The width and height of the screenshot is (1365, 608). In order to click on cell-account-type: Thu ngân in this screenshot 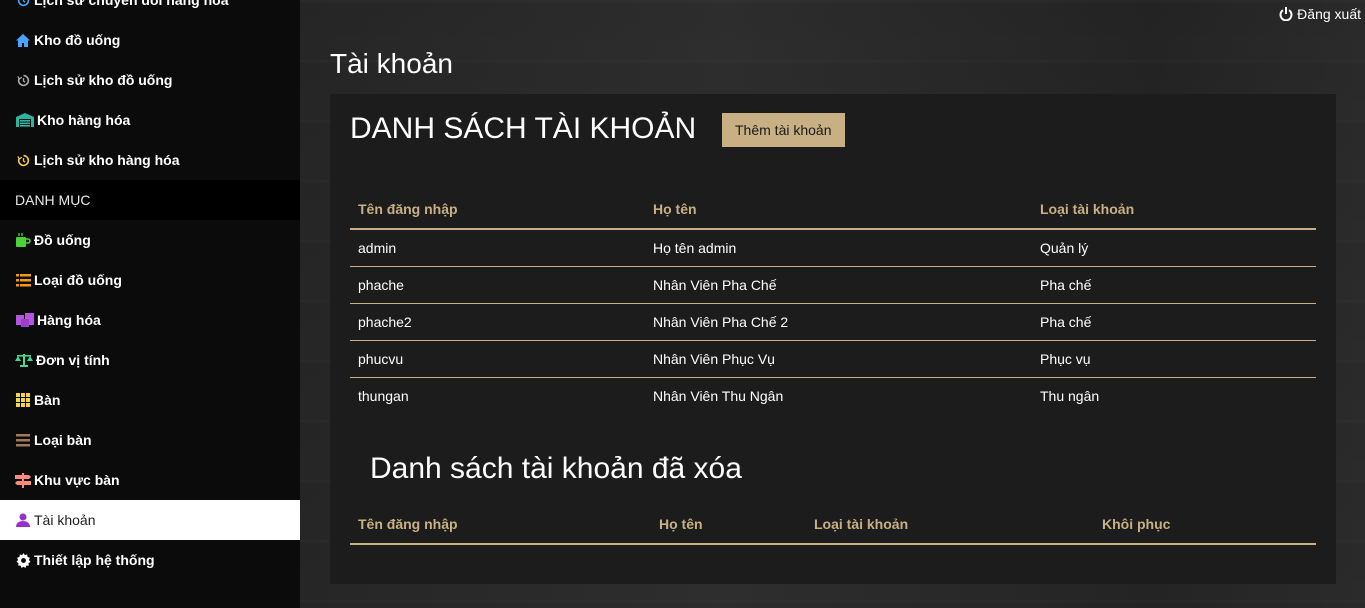, I will do `click(1070, 396)`.